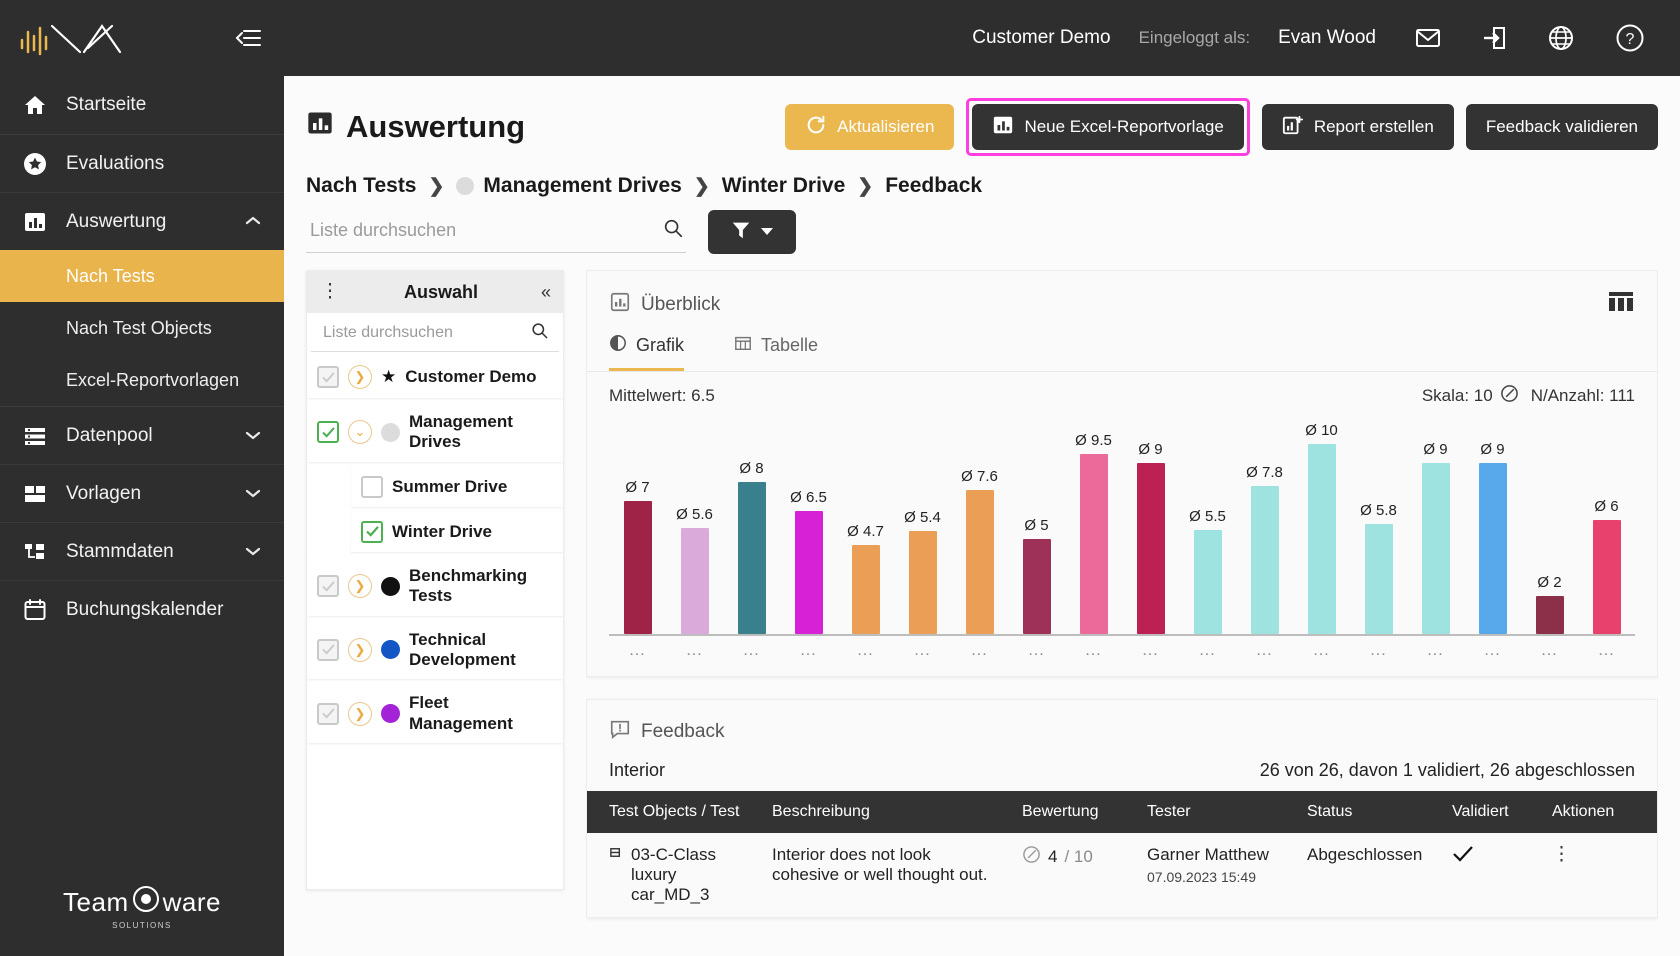 The image size is (1680, 956). I want to click on bar-group: Ø 7.8, so click(1264, 525).